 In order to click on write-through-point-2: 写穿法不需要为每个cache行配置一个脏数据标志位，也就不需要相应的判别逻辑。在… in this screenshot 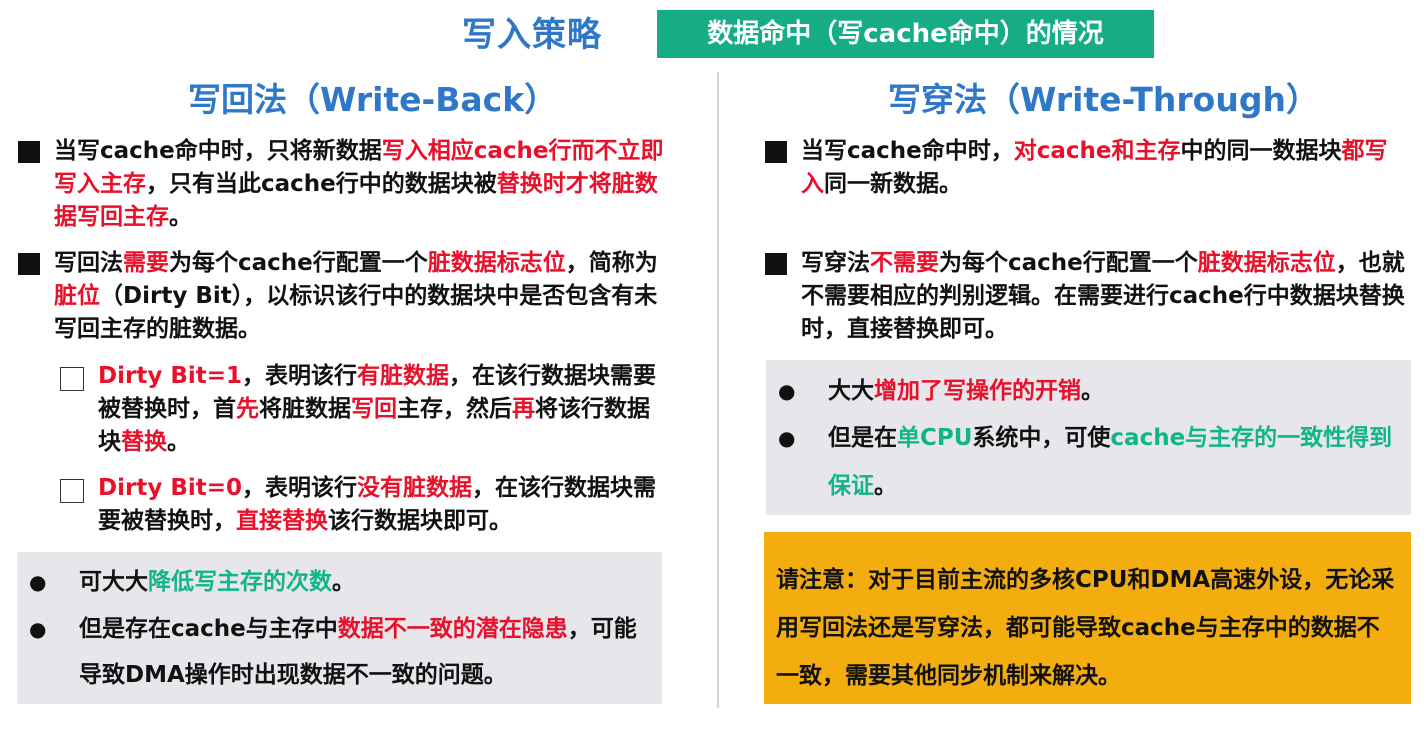, I will do `click(1087, 296)`.